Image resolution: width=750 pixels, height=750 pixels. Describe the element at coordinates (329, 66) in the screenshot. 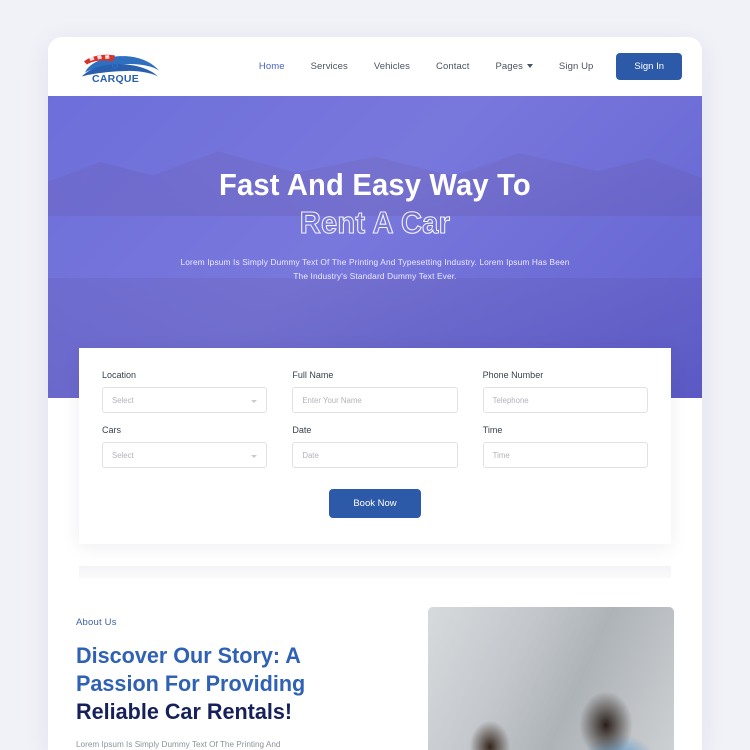

I see `nav-item-services: Services` at that location.